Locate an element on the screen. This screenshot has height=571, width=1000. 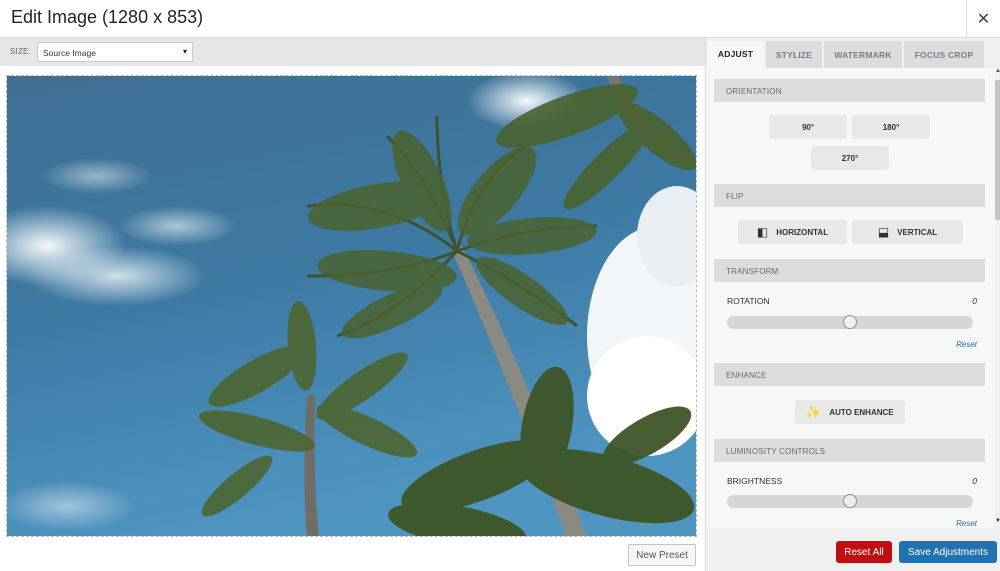
transform-heading: TRANSFORM is located at coordinates (849, 270).